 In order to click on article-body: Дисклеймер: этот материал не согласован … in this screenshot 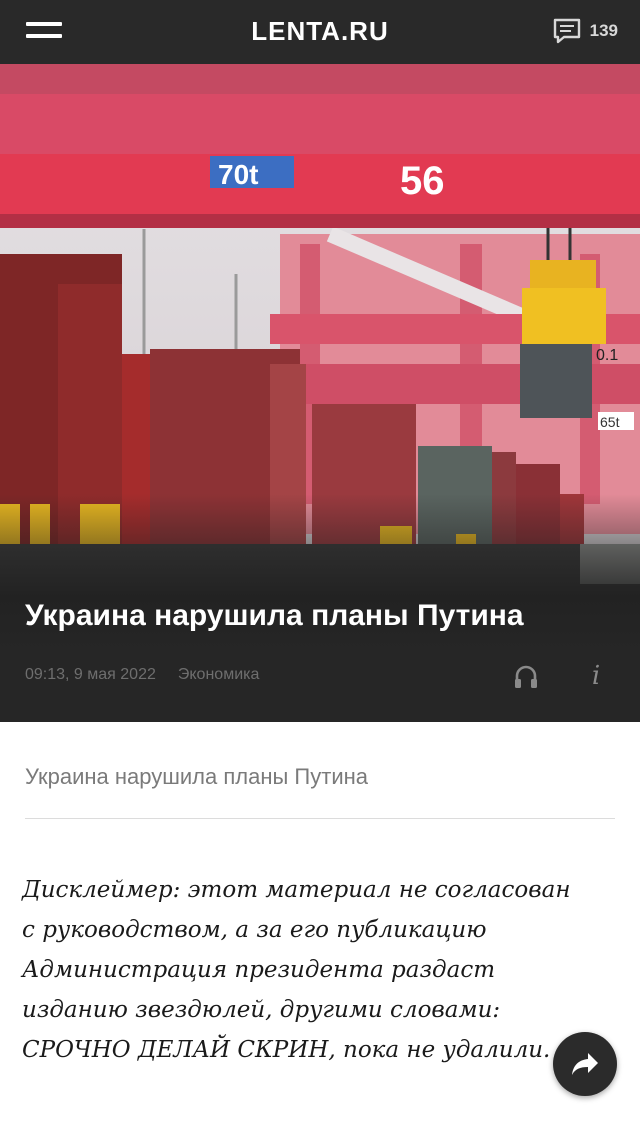, I will do `click(296, 970)`.